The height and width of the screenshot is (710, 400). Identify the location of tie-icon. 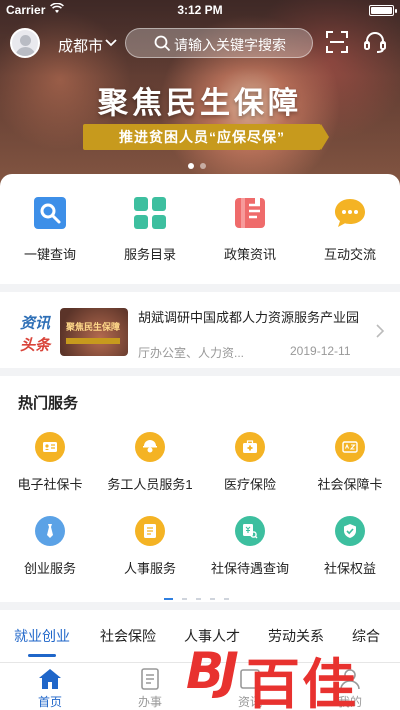
(50, 531).